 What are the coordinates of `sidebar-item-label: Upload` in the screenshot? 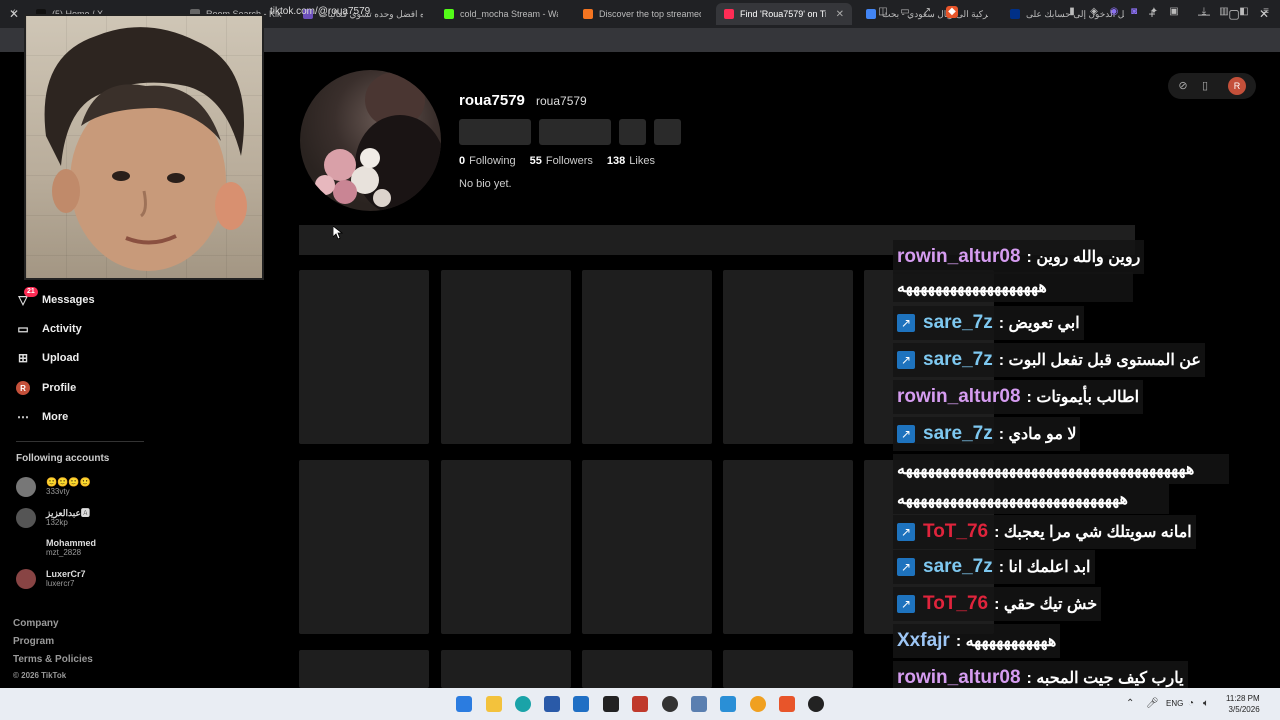 It's located at (61, 358).